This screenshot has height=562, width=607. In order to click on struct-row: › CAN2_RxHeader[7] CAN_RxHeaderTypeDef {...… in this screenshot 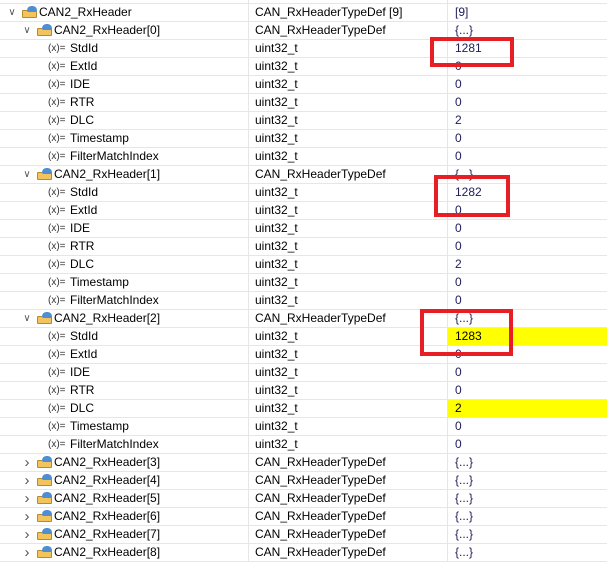, I will do `click(303, 535)`.